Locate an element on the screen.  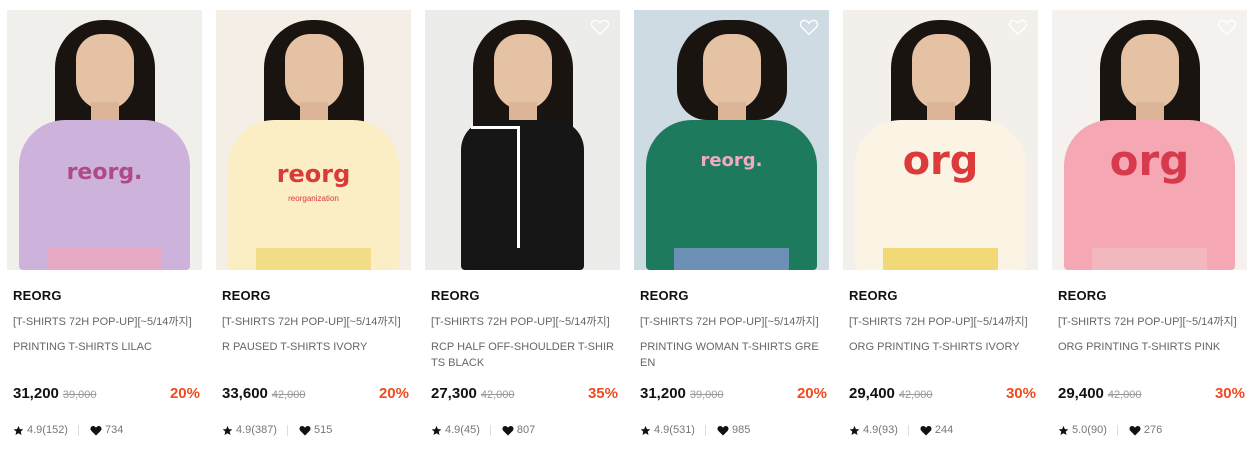
product-image is located at coordinates (522, 140).